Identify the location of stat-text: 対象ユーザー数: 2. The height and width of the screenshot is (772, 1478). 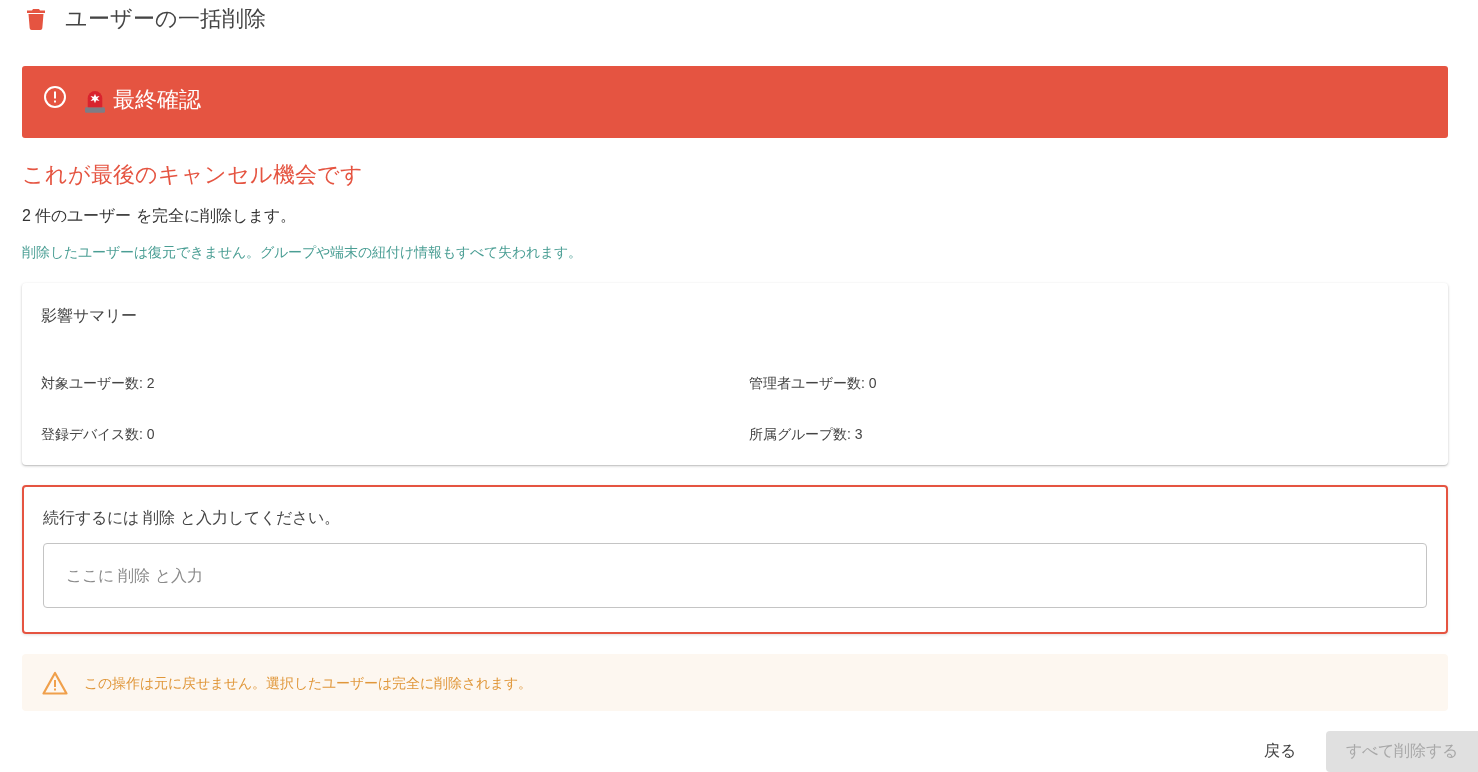
(98, 383).